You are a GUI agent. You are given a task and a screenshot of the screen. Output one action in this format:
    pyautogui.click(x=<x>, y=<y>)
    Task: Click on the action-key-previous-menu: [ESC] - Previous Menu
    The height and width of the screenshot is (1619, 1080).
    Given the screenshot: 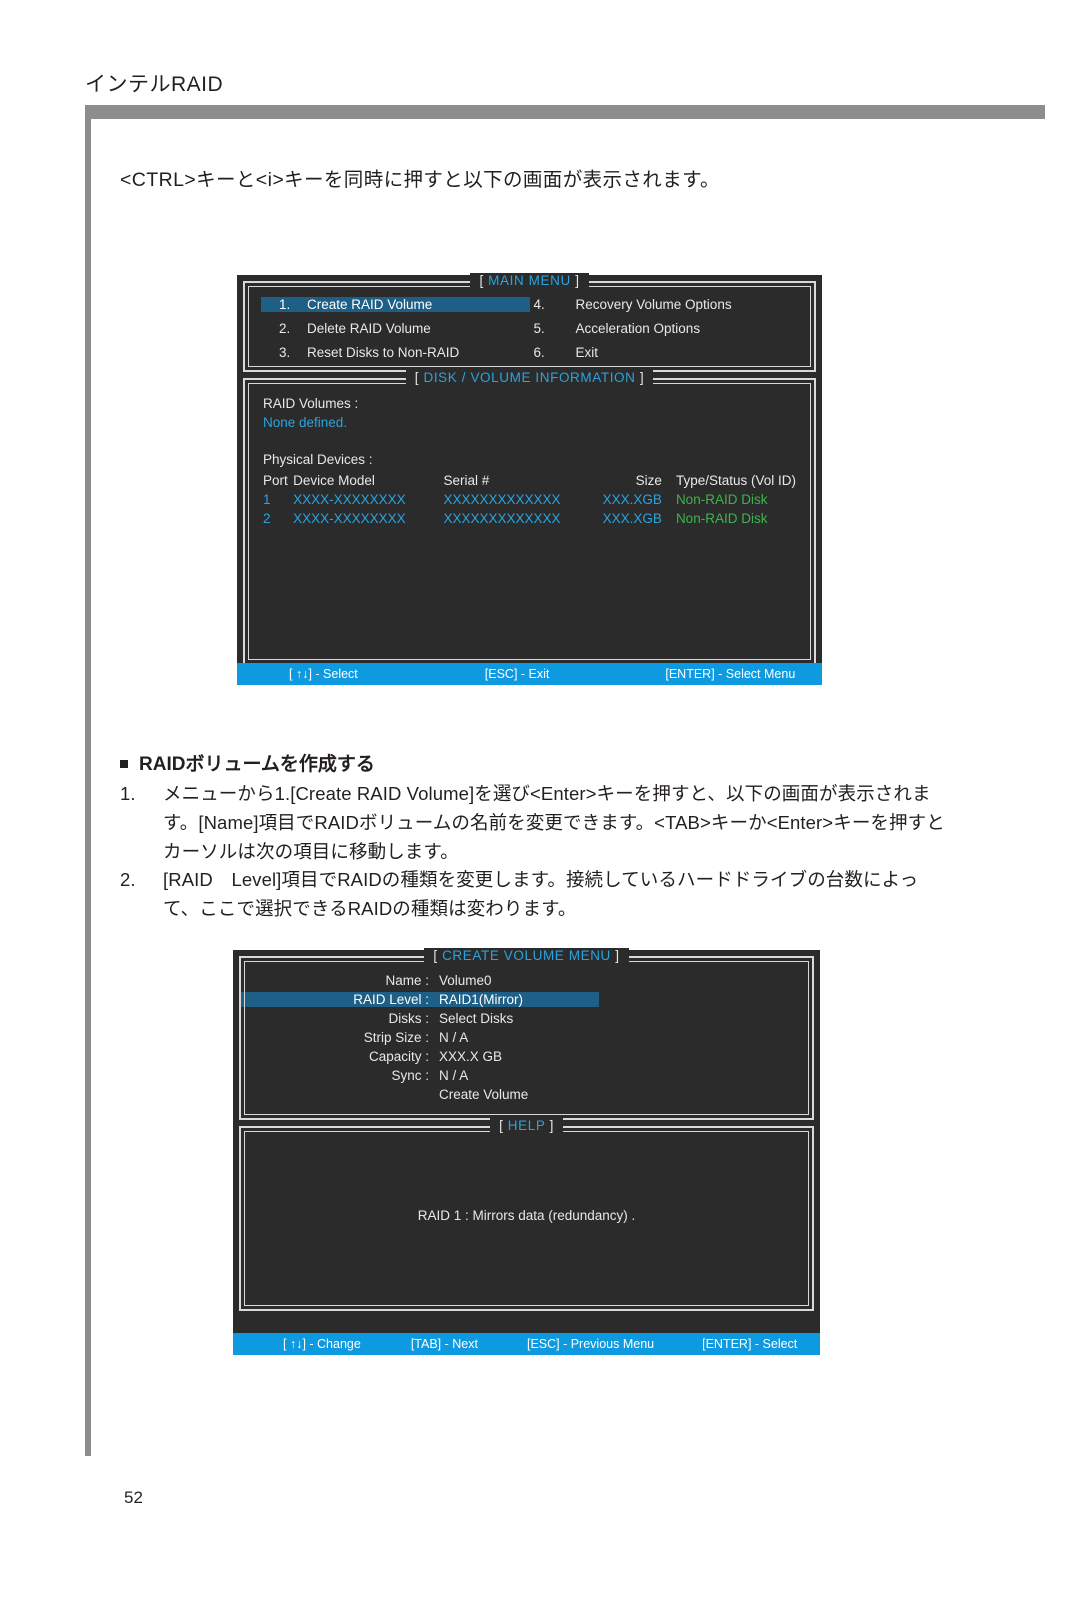 What is the action you would take?
    pyautogui.click(x=590, y=1344)
    